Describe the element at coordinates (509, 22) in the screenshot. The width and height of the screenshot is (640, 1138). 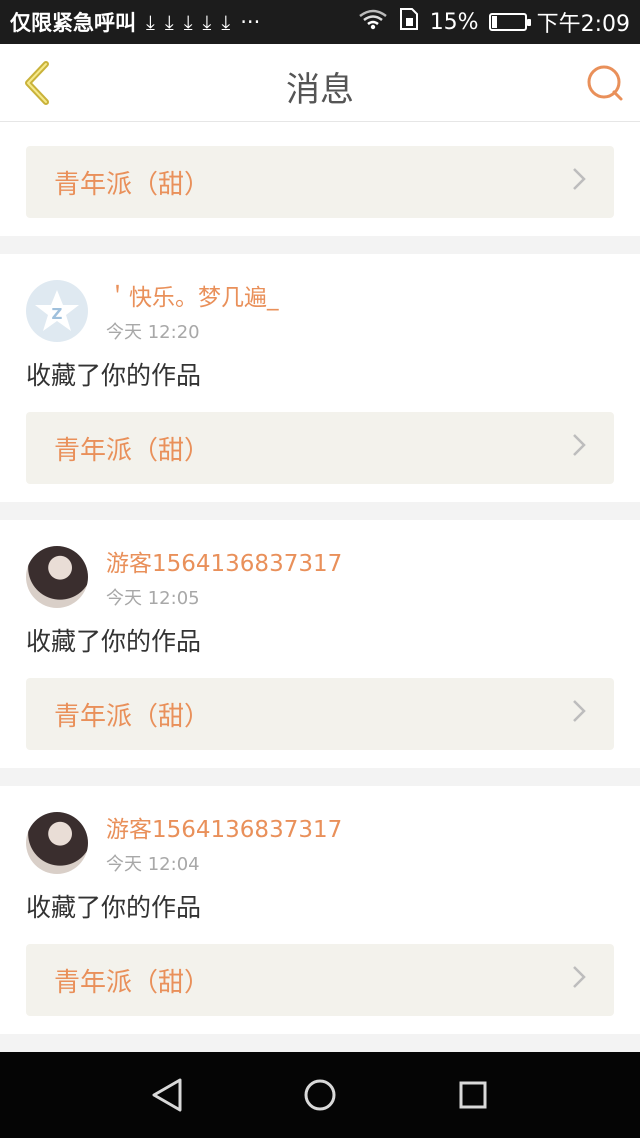
I see `battery-icon` at that location.